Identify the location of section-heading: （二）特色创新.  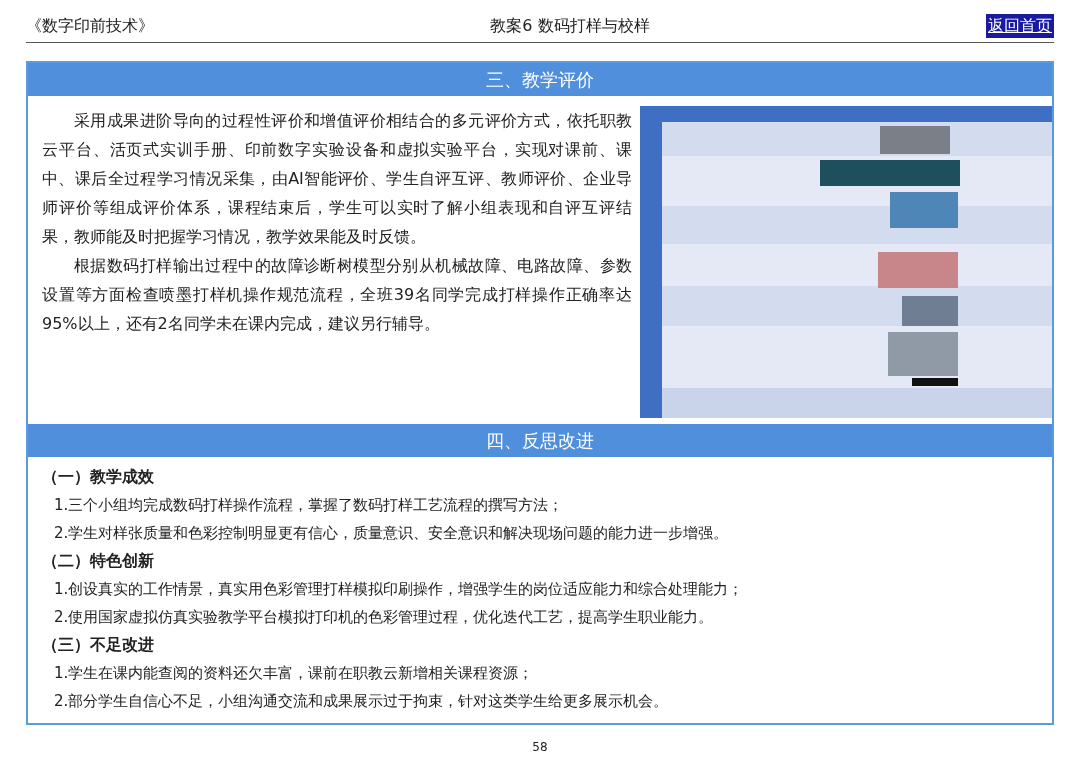
(98, 561).